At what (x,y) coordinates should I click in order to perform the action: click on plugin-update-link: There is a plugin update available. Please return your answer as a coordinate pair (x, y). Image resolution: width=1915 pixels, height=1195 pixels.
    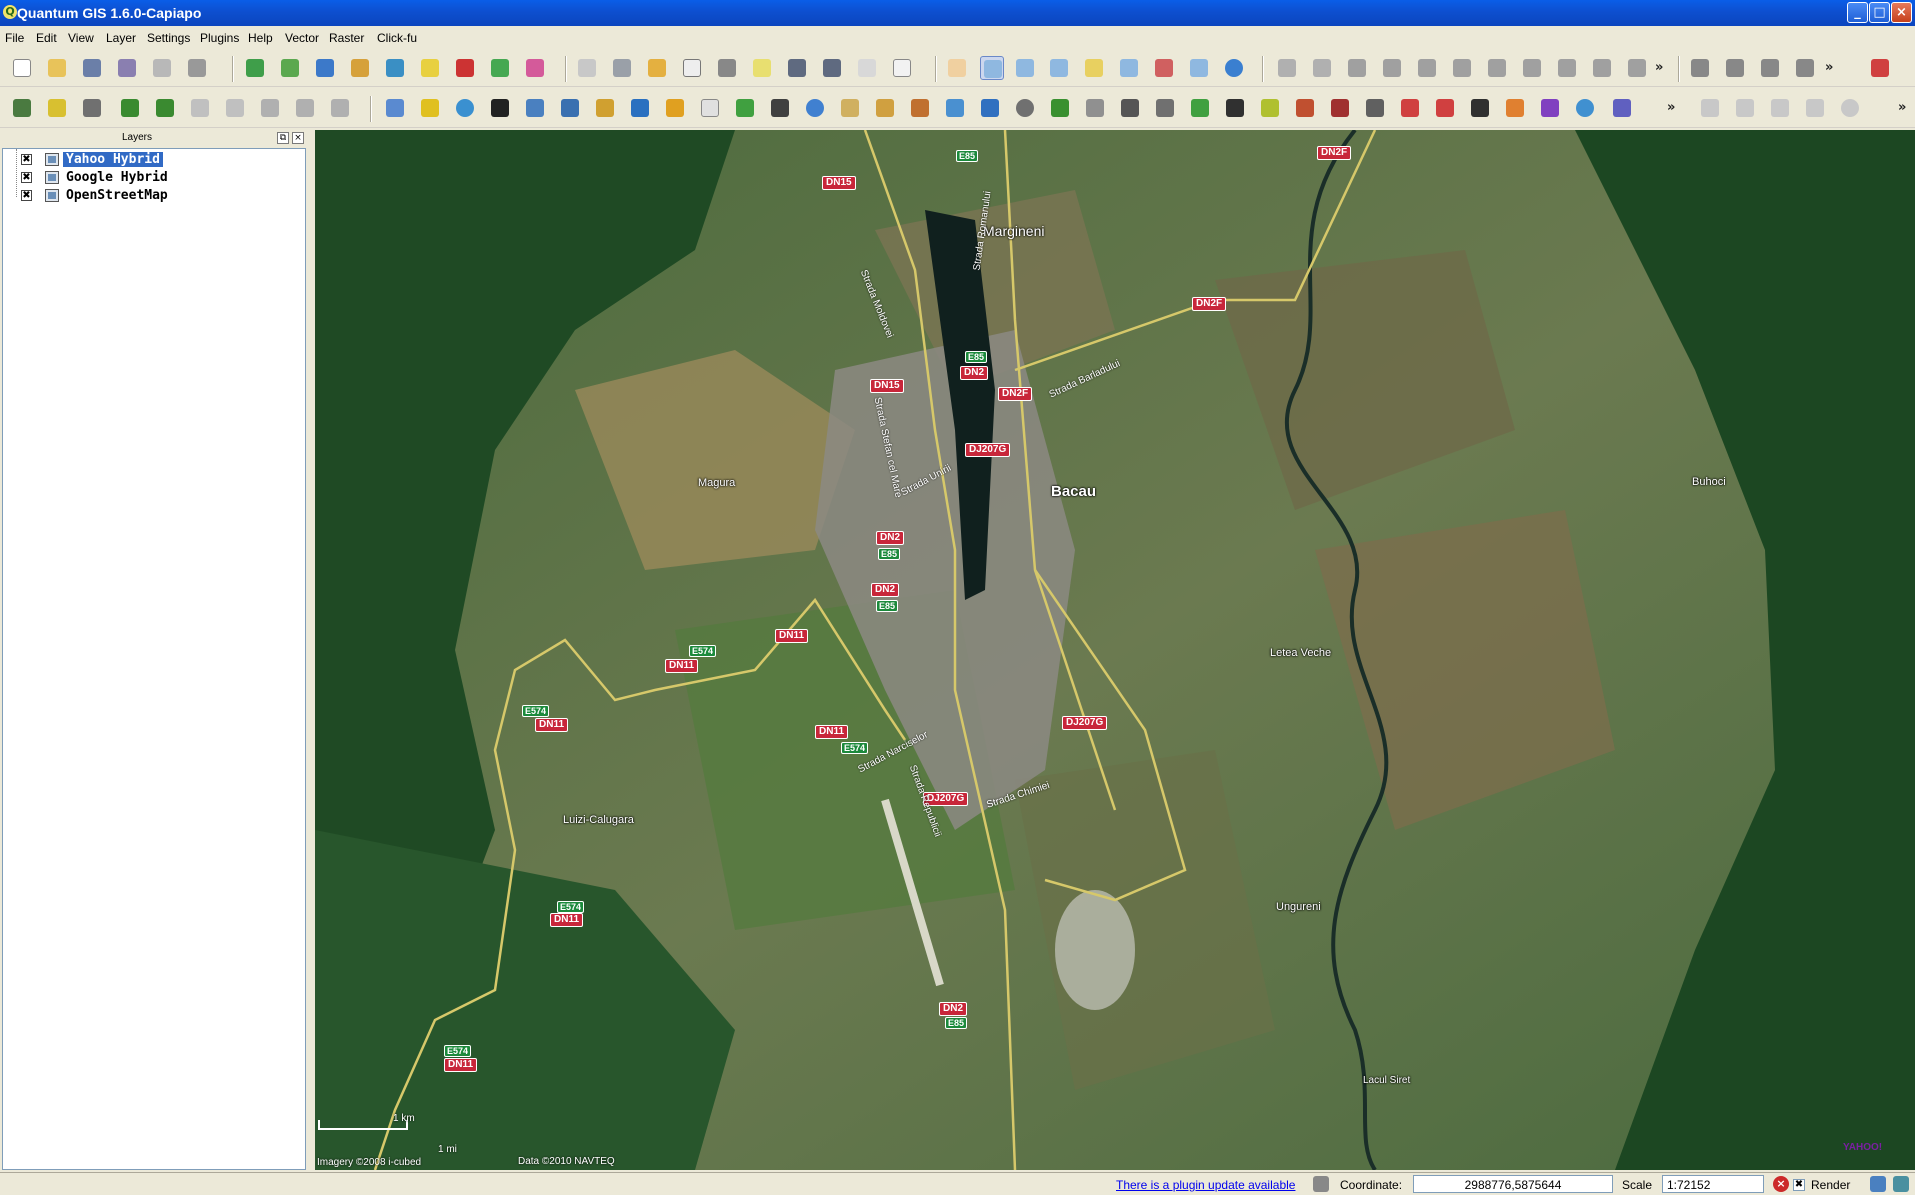
    Looking at the image, I should click on (1205, 1185).